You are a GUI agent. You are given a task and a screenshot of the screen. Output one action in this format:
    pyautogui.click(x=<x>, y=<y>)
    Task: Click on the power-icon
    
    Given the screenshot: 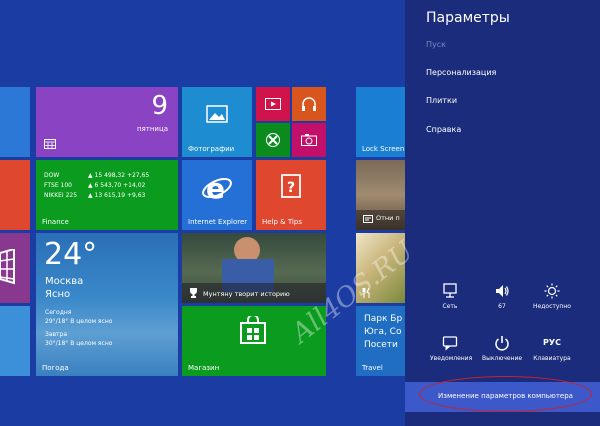 What is the action you would take?
    pyautogui.click(x=502, y=343)
    